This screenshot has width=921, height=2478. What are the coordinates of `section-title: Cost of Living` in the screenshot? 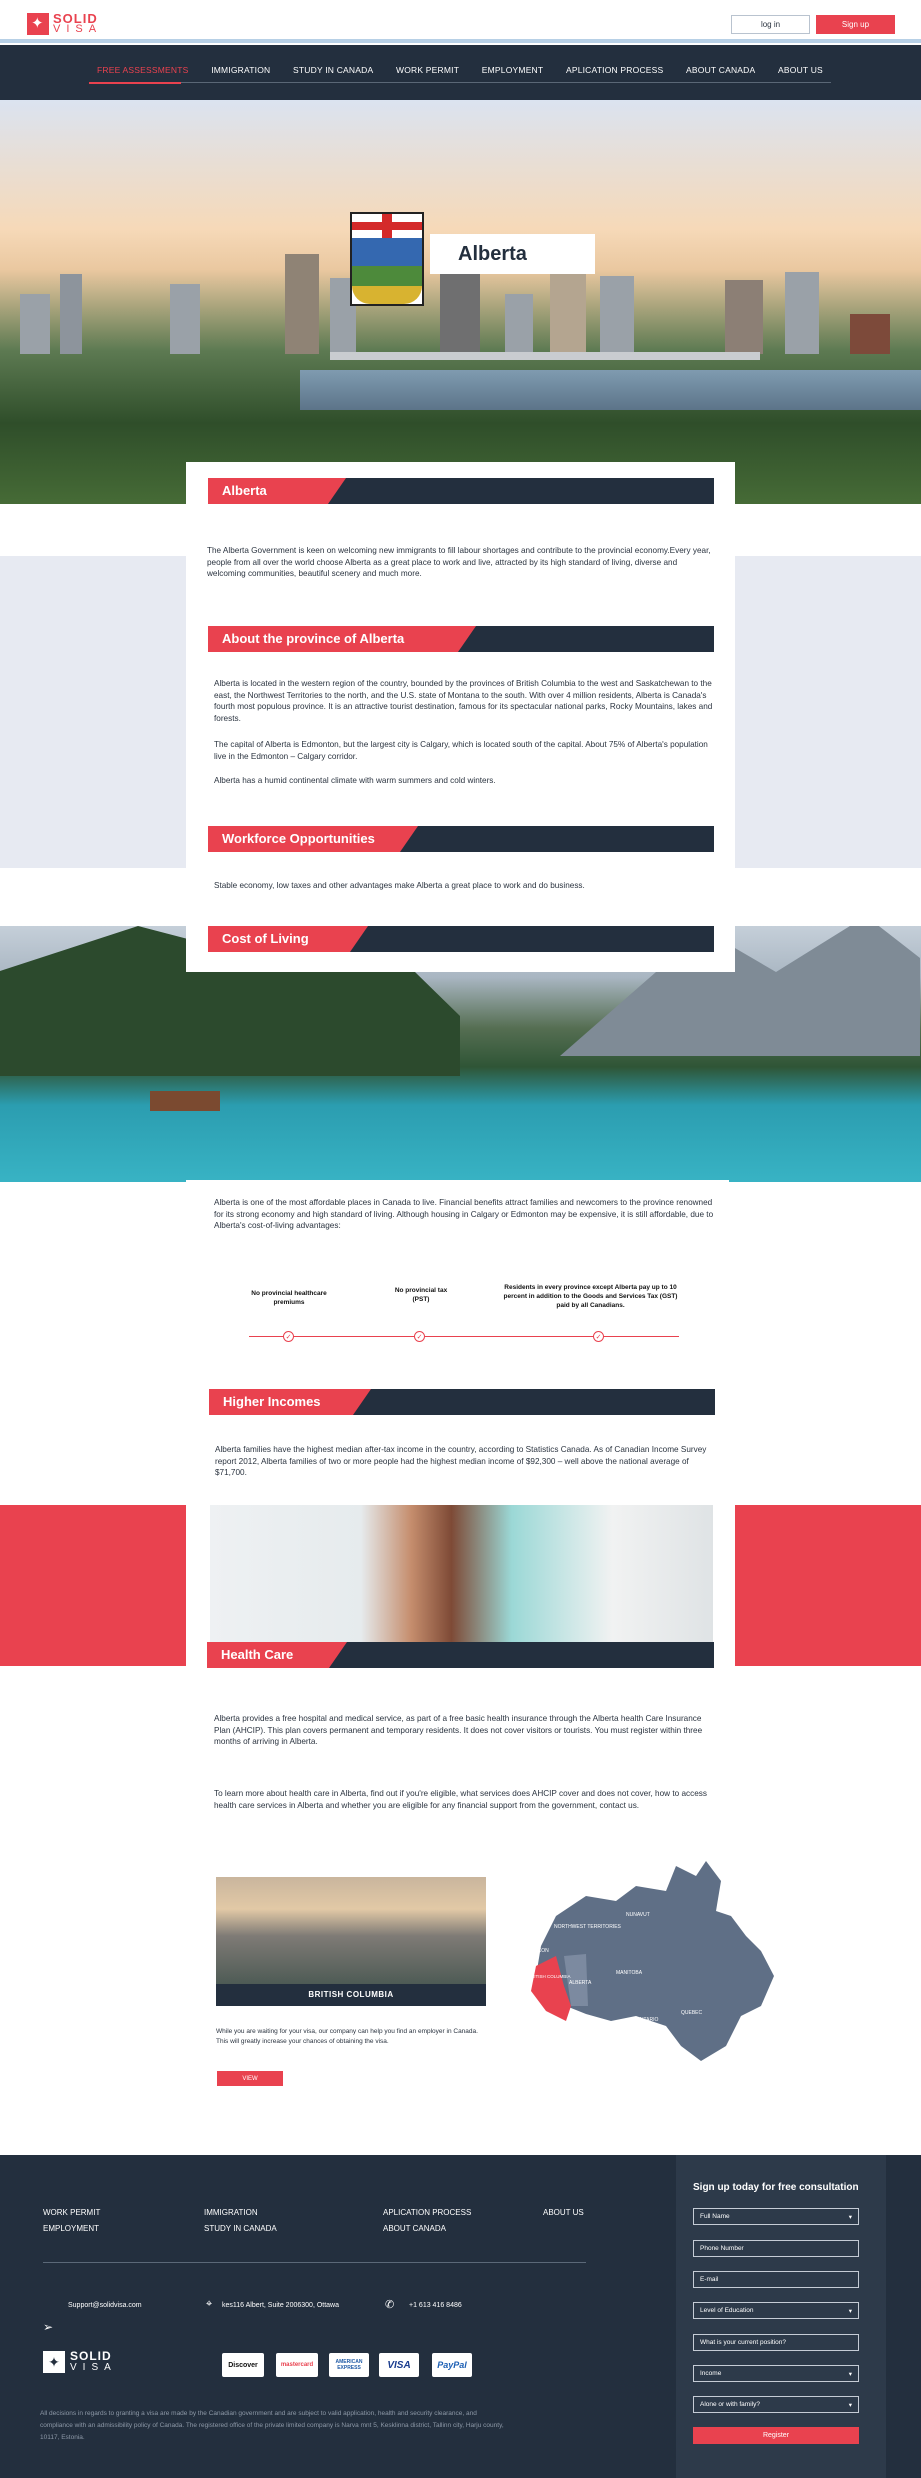 It's located at (265, 938).